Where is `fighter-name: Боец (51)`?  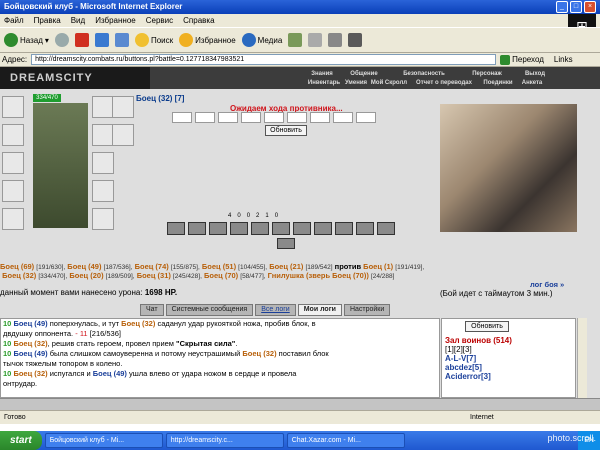
fighter-name: Боец (51) is located at coordinates (219, 266).